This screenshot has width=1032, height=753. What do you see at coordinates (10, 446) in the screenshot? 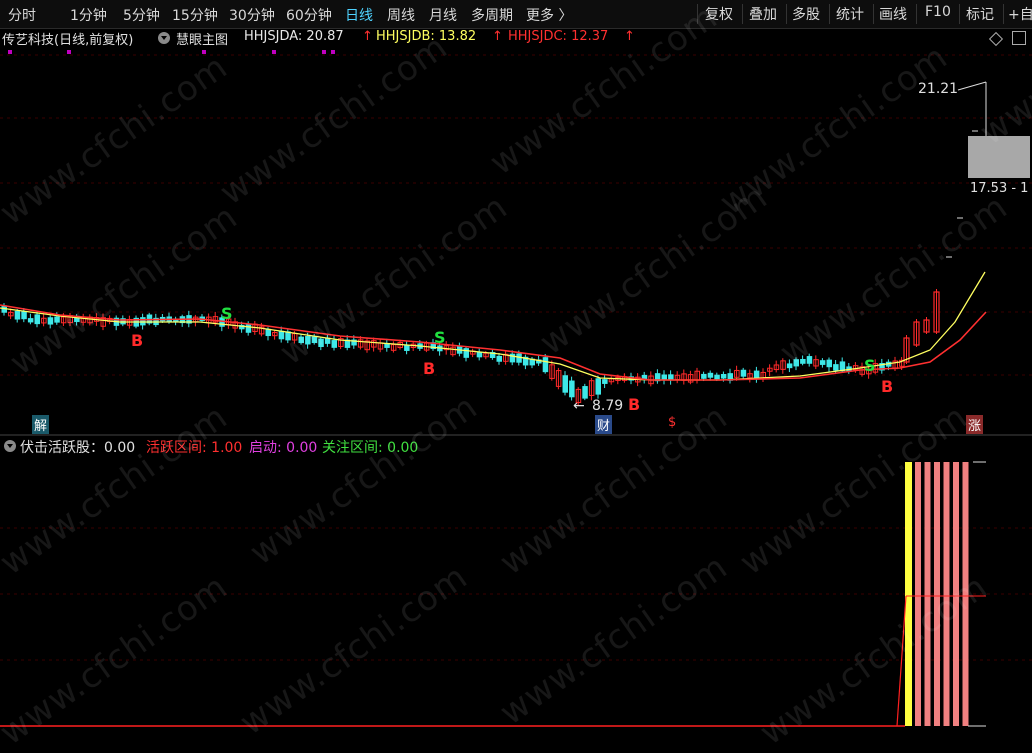
I see `indicator-menu-icon` at bounding box center [10, 446].